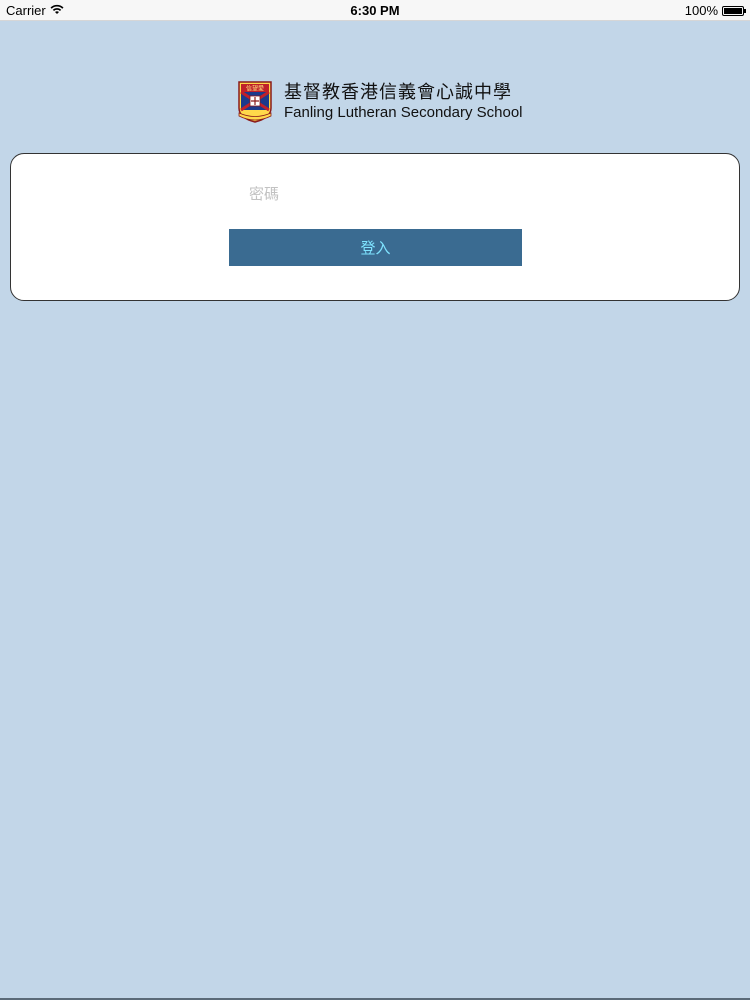 The width and height of the screenshot is (750, 1000). What do you see at coordinates (255, 102) in the screenshot?
I see `school-crest-icon: 信望愛` at bounding box center [255, 102].